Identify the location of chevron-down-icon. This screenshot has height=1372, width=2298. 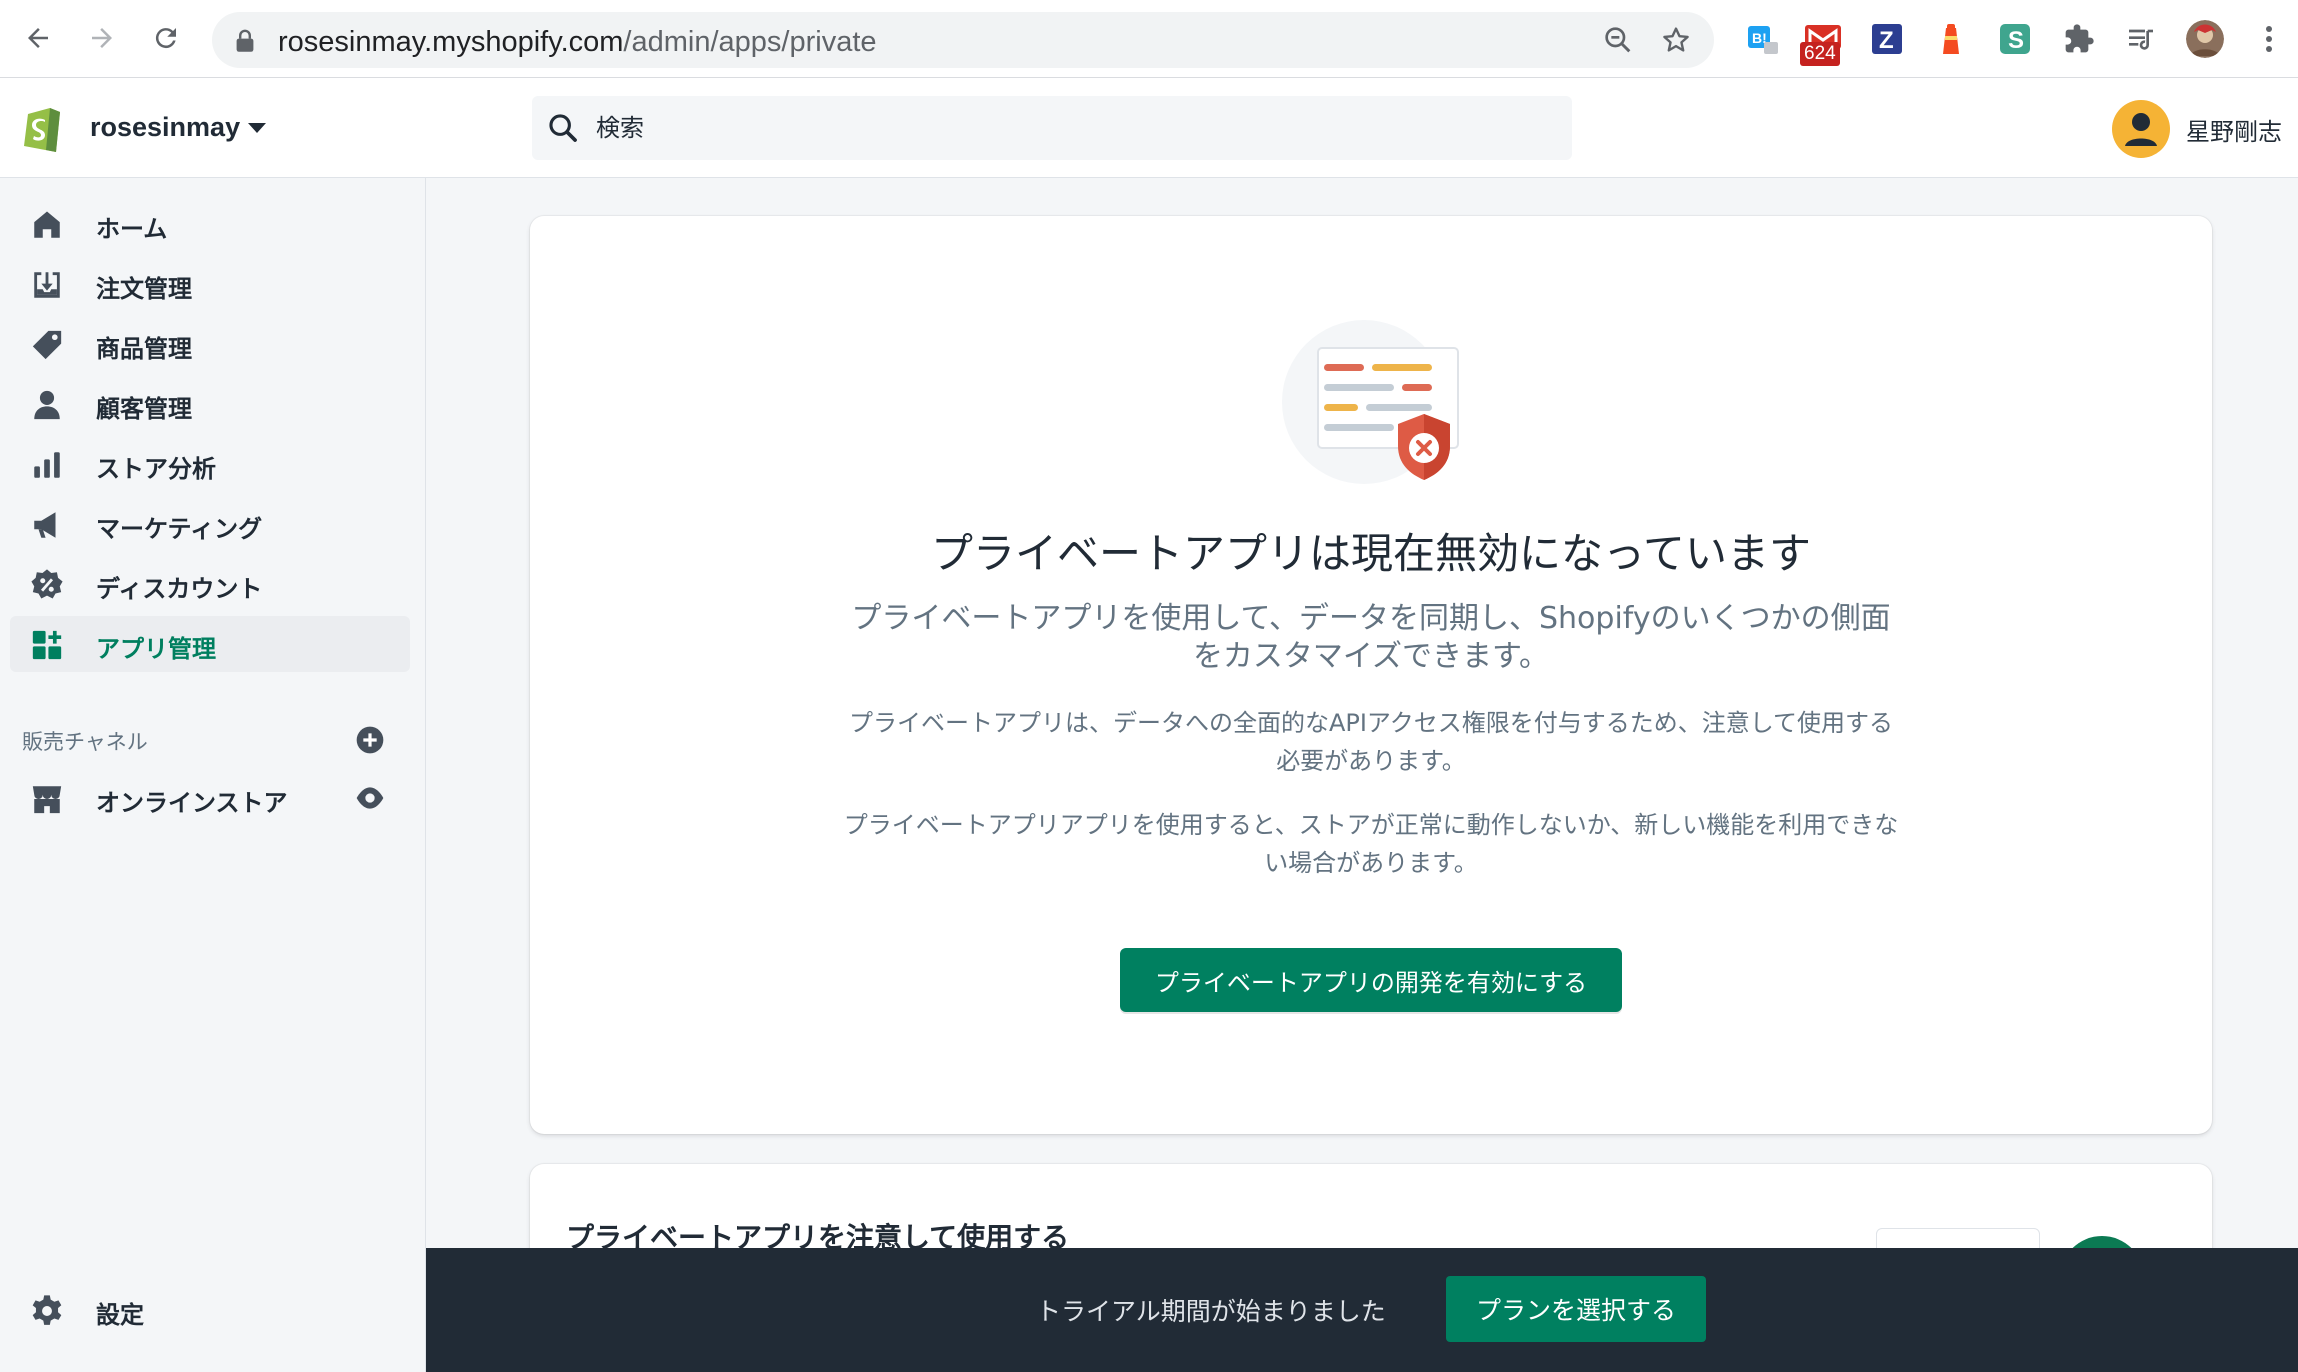
(257, 128).